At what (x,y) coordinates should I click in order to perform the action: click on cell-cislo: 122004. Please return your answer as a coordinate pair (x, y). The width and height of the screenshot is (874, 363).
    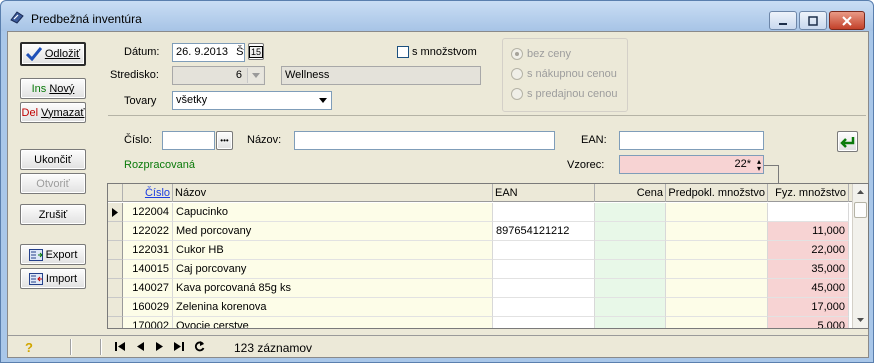
    Looking at the image, I should click on (148, 212).